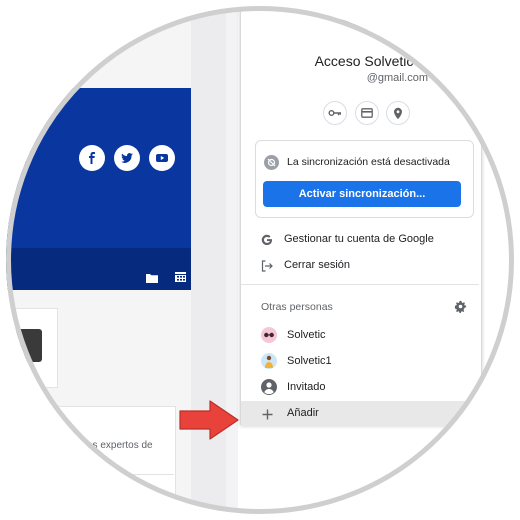 The image size is (520, 520). Describe the element at coordinates (269, 387) in the screenshot. I see `guest-avatar-icon` at that location.